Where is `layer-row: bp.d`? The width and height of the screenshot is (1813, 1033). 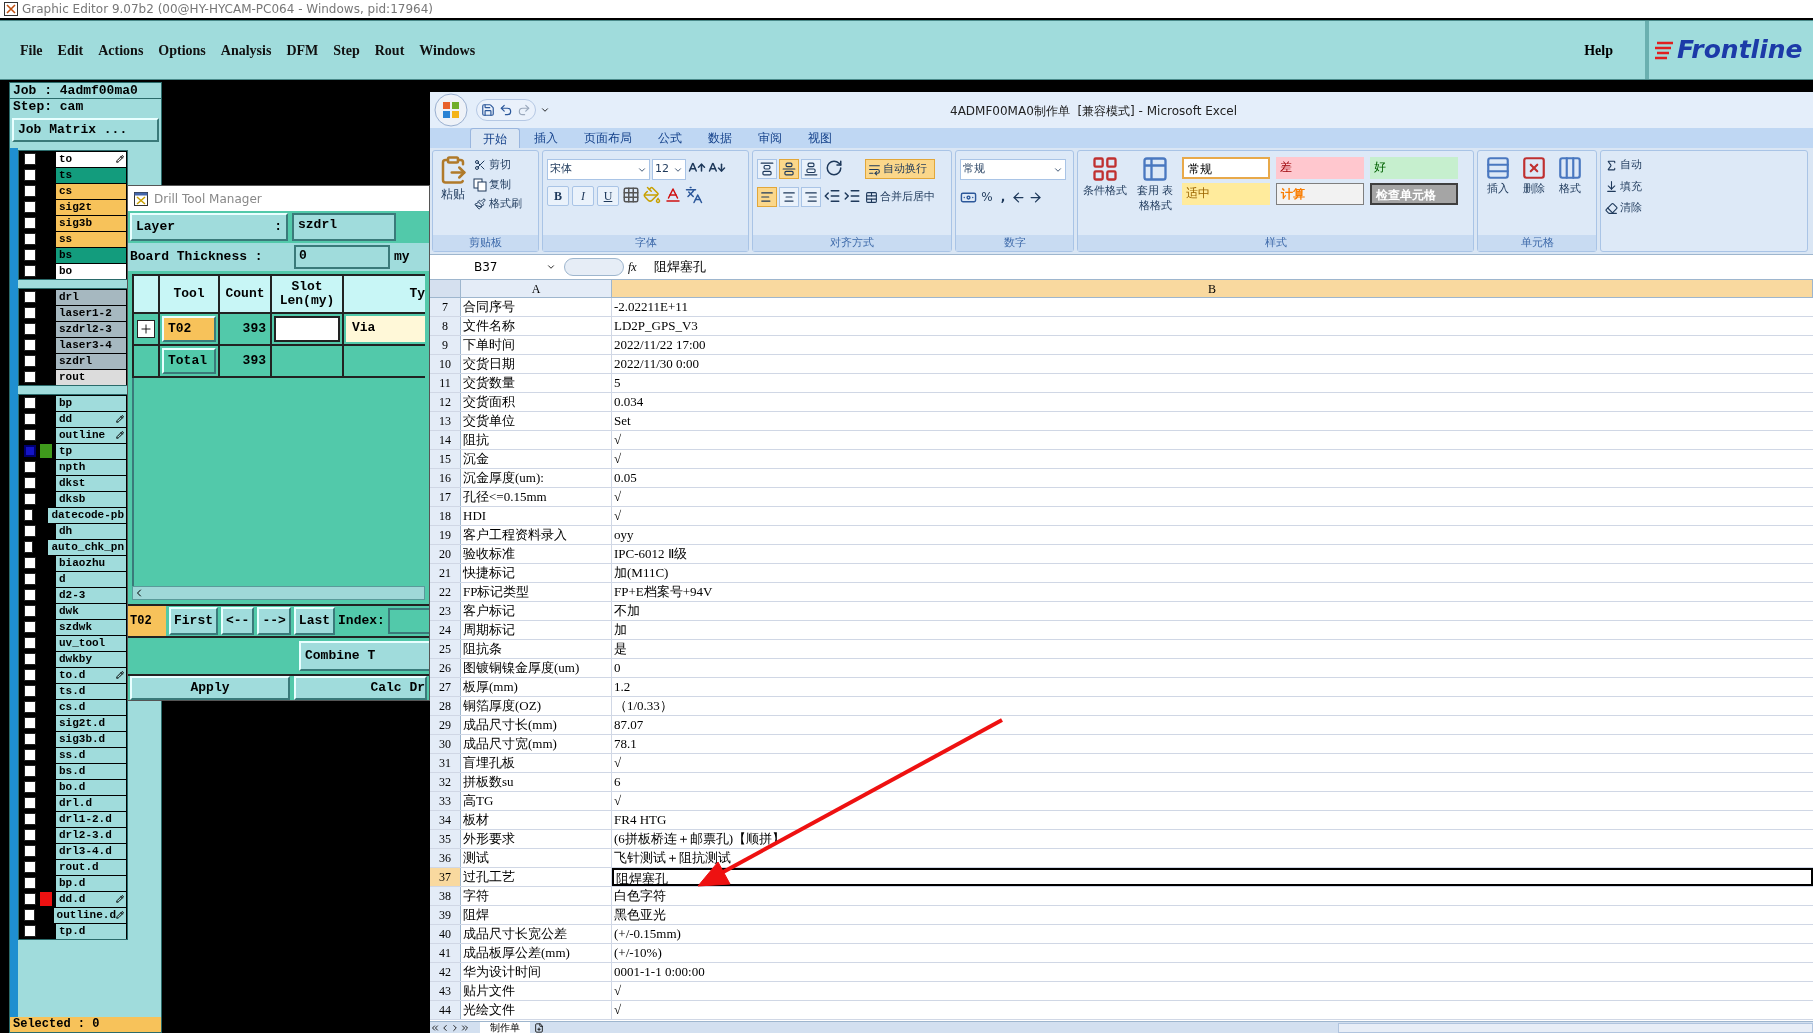
layer-row: bp.d is located at coordinates (91, 883).